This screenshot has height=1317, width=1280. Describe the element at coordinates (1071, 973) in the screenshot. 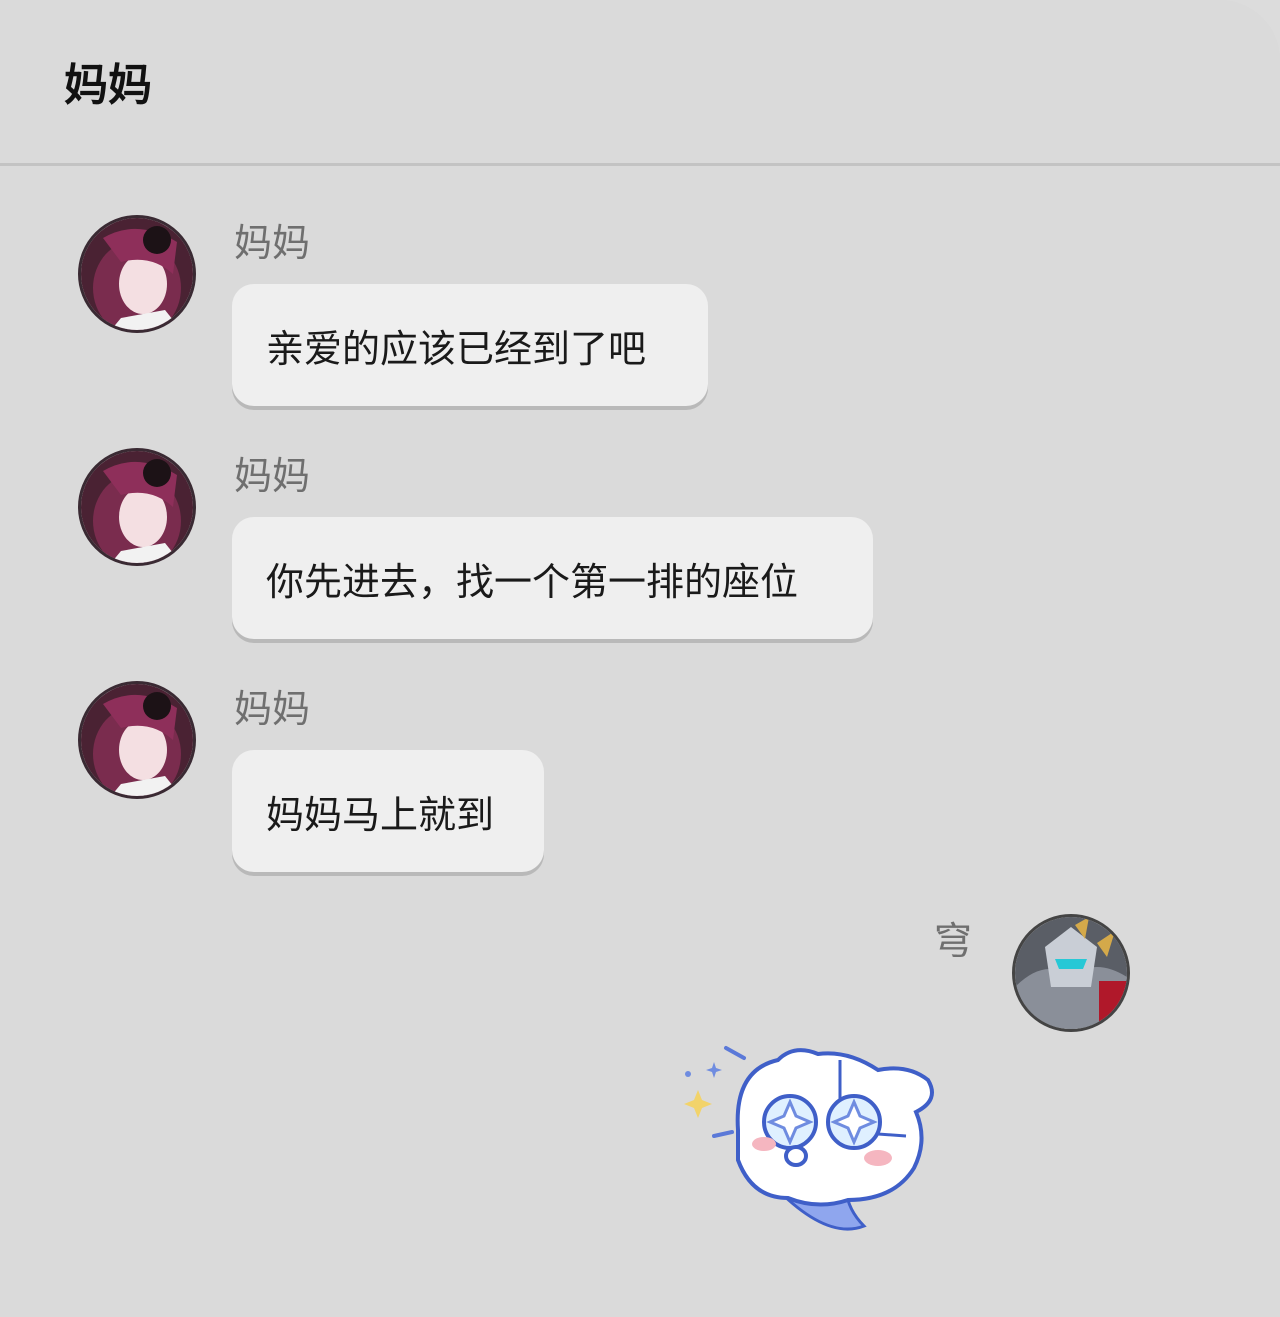

I see `self-avatar-icon` at that location.